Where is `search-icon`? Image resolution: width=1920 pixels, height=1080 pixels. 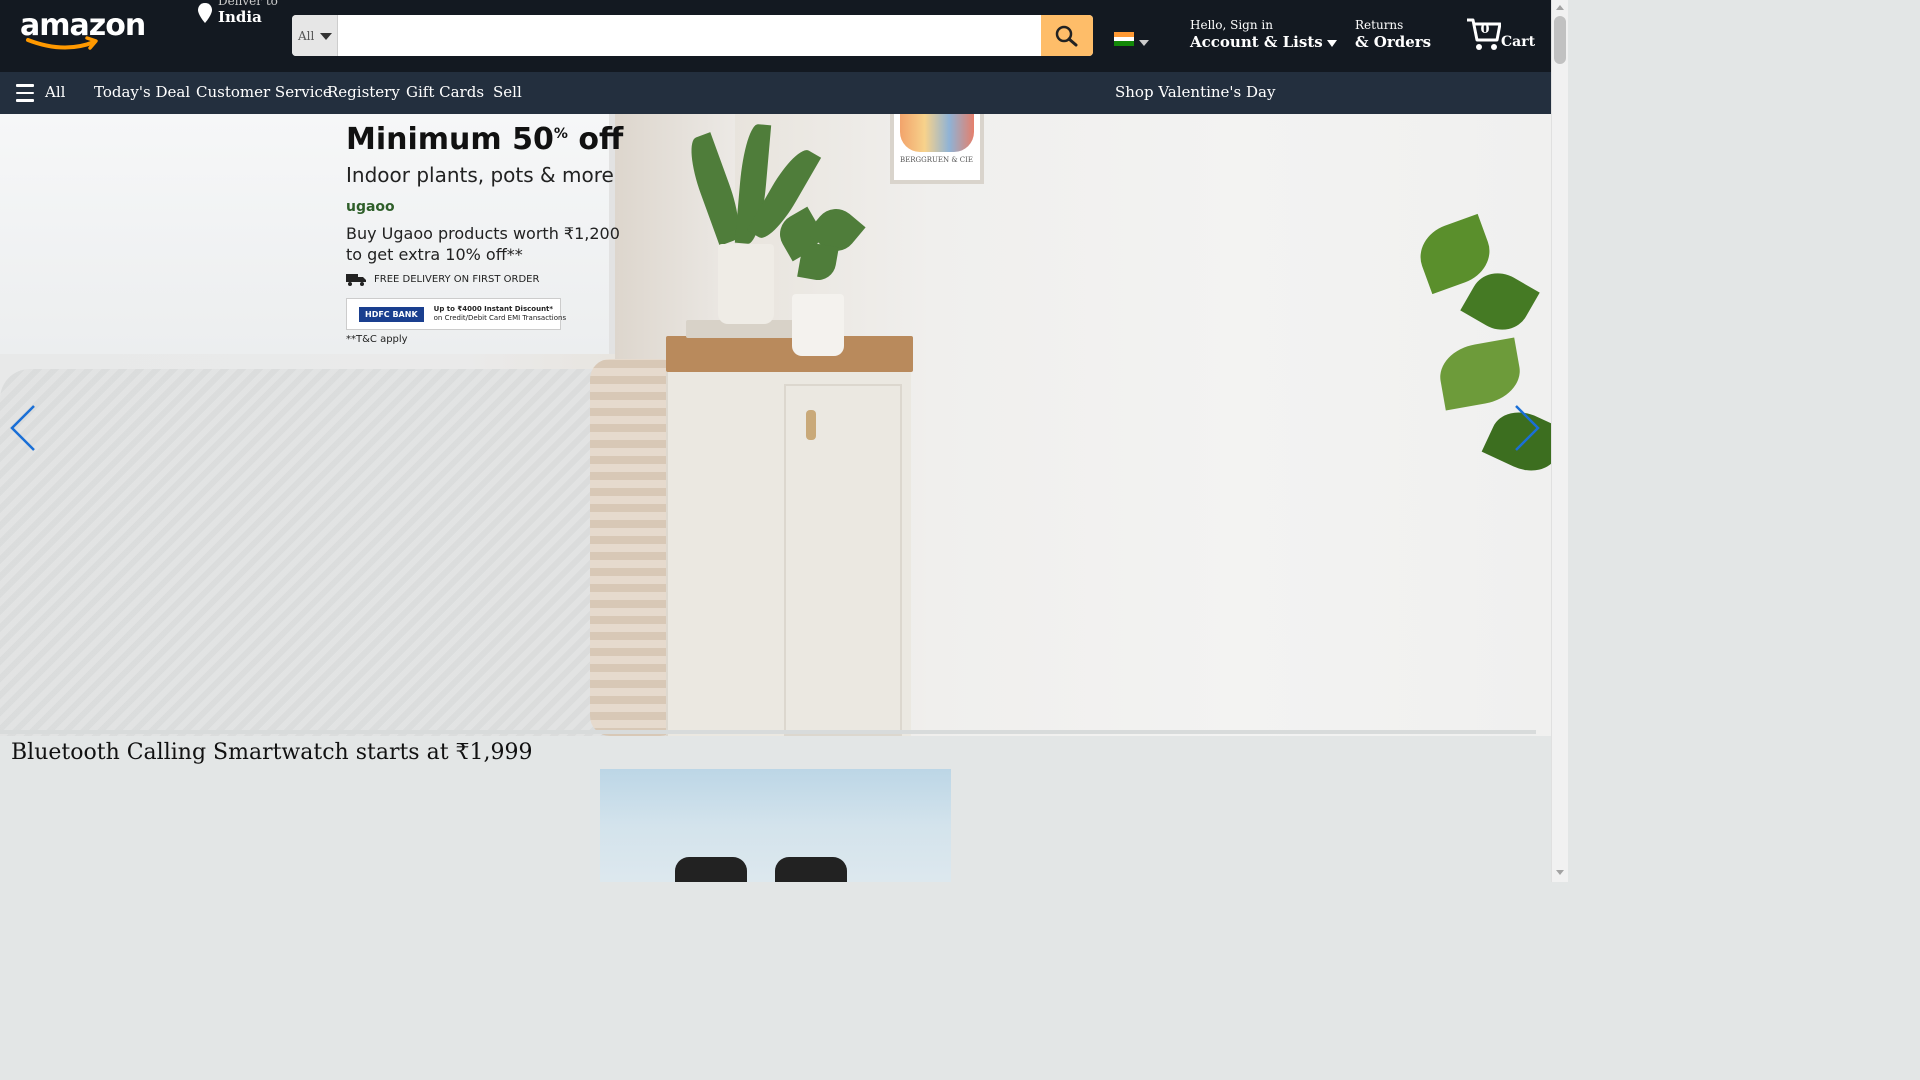 search-icon is located at coordinates (1066, 36).